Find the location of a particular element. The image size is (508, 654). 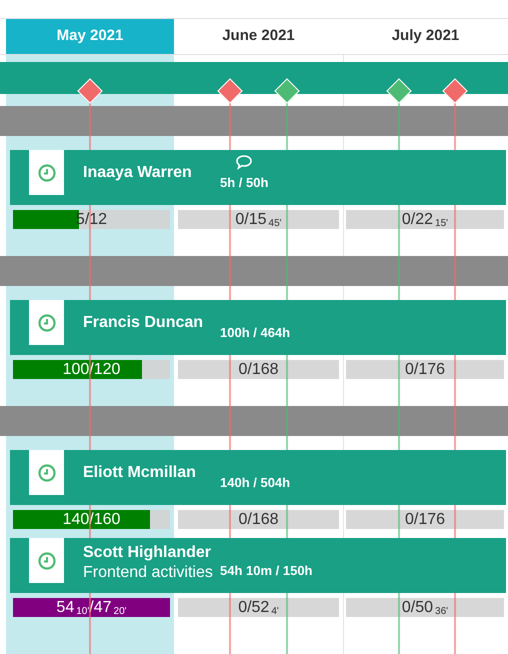

hours-ratio: 0/22$_{15'}$ is located at coordinates (425, 220).